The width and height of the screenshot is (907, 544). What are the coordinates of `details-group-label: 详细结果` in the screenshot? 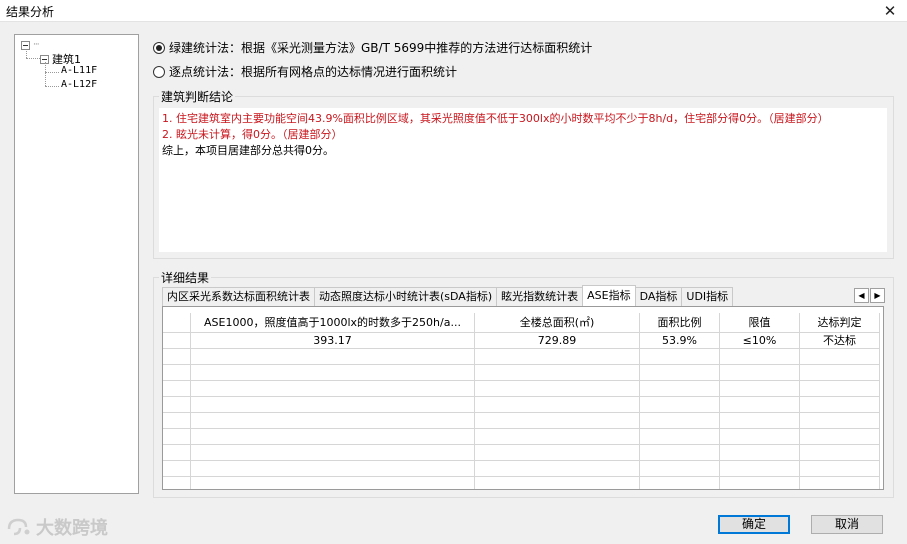 It's located at (185, 277).